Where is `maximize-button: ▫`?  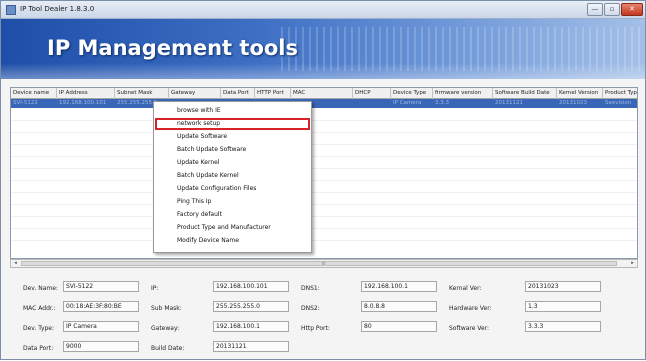 maximize-button: ▫ is located at coordinates (612, 9).